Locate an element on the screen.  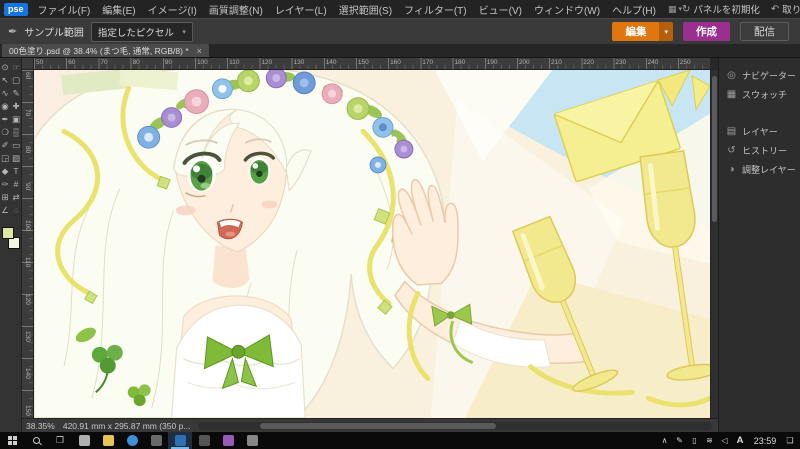
gradient-tool-icon: ▧ is located at coordinates (16, 158).